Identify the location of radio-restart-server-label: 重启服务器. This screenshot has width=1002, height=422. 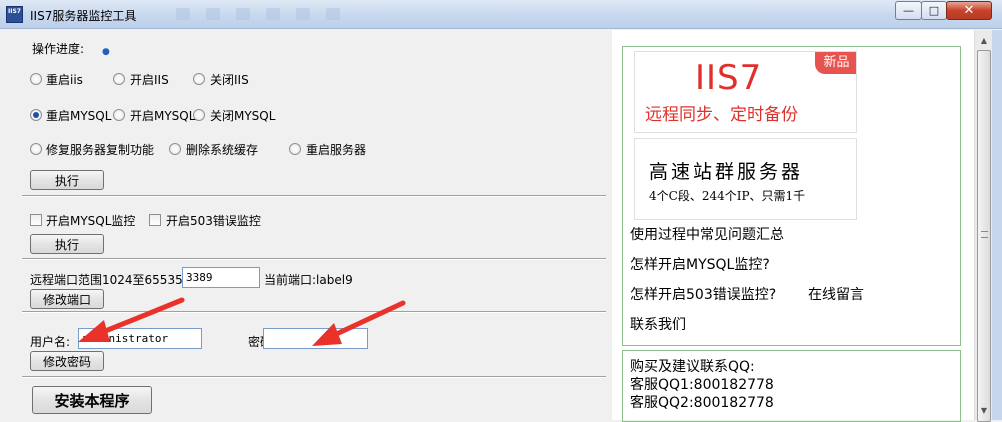
(336, 149).